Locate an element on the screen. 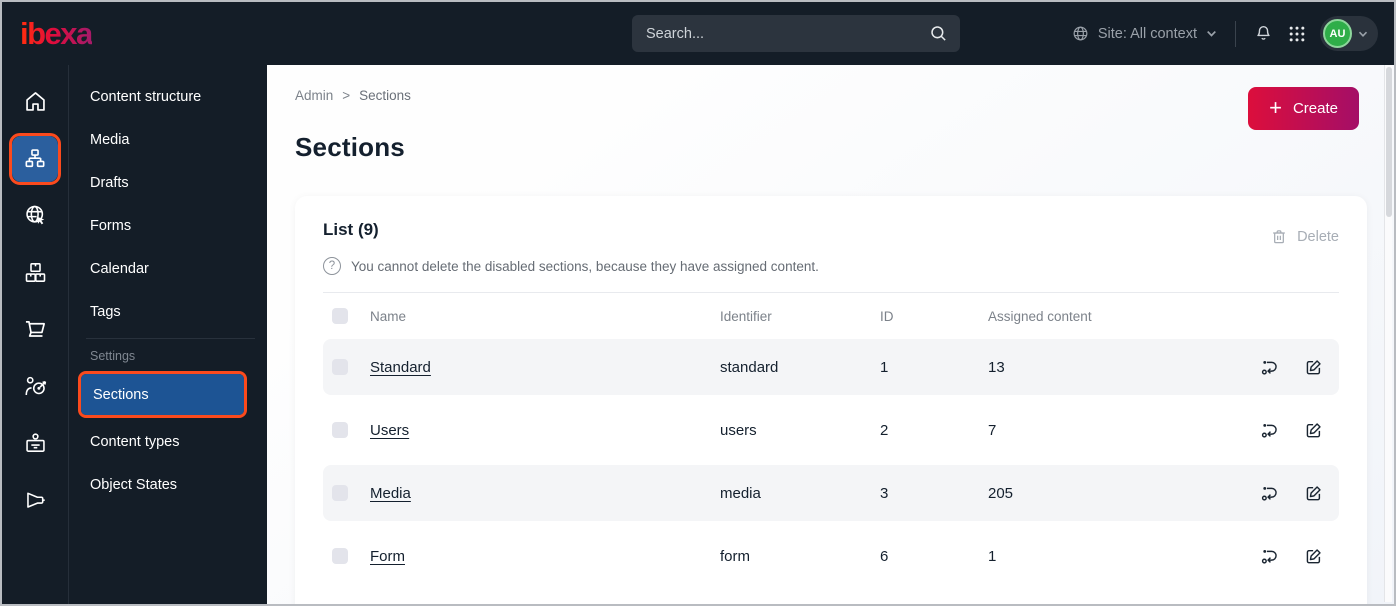 The image size is (1396, 606). site-context-label: Site: All context is located at coordinates (1147, 33).